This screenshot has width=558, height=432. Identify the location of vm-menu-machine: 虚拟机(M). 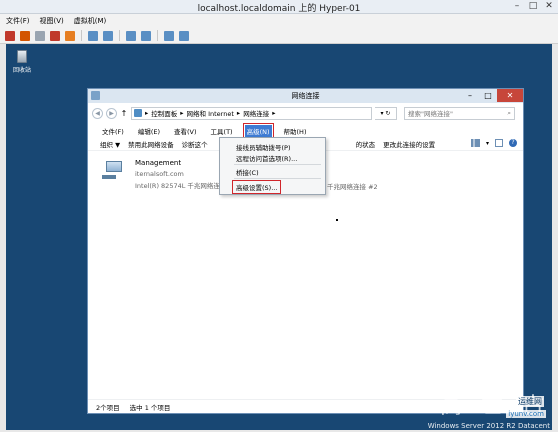
(90, 21).